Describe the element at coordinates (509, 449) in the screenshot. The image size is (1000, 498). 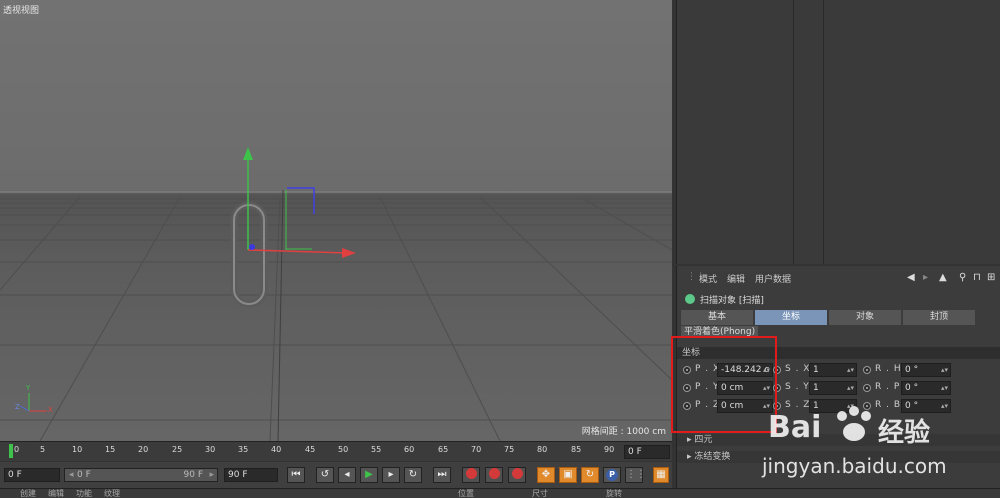
I see `tick-label: 75` at that location.